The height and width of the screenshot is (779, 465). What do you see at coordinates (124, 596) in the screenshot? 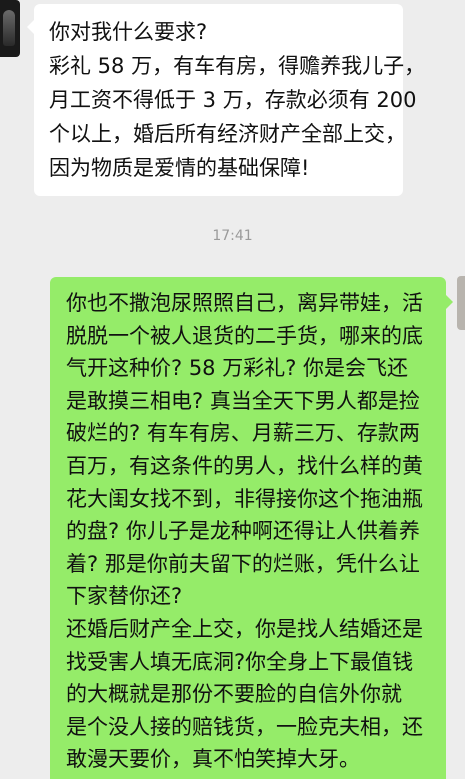
I see `message-line: 下家替你还?` at bounding box center [124, 596].